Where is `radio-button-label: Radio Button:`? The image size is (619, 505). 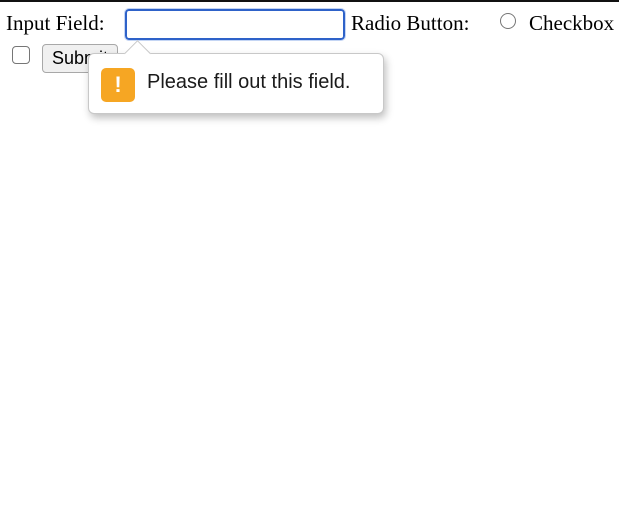
radio-button-label: Radio Button: is located at coordinates (410, 23).